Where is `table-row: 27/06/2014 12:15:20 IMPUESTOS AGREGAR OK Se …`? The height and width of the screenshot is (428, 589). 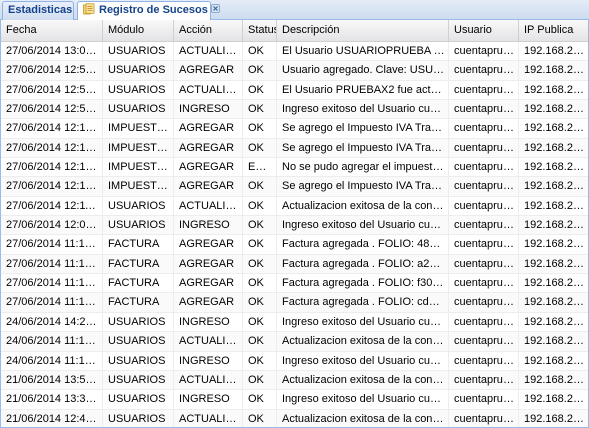 table-row: 27/06/2014 12:15:20 IMPUESTOS AGREGAR OK Se … is located at coordinates (294, 187).